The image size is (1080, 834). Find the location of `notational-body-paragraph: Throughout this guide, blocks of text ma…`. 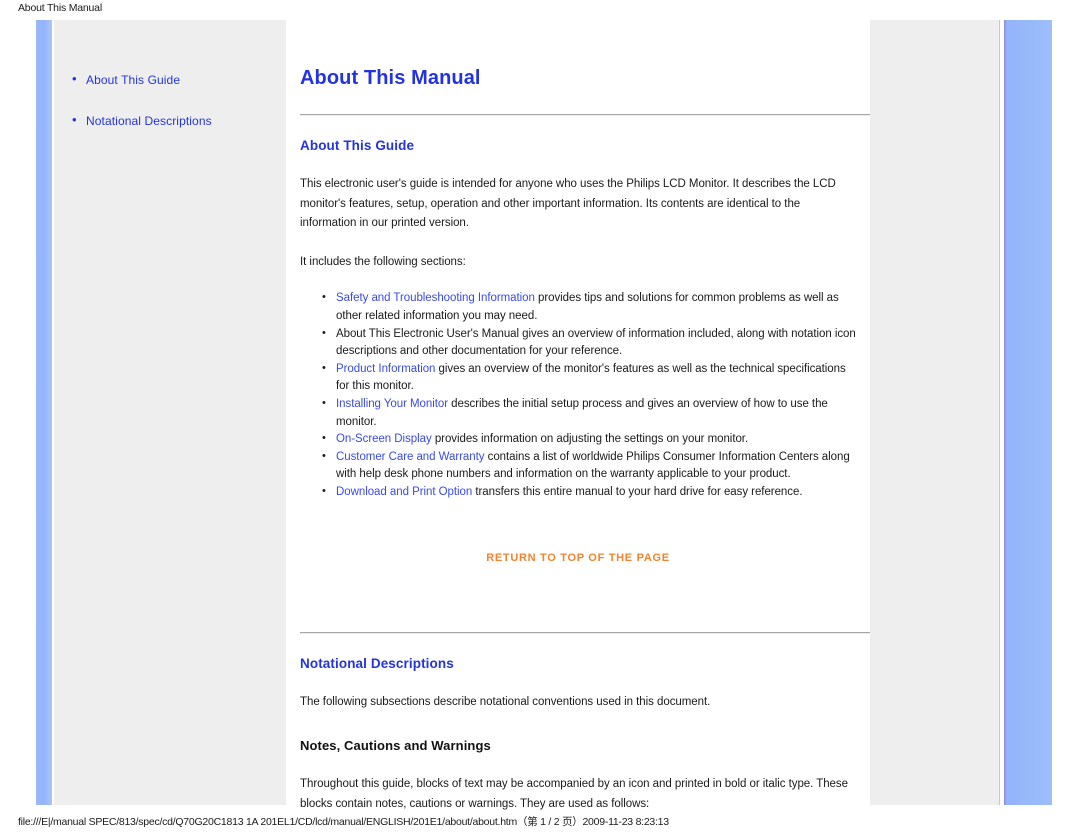

notational-body-paragraph: Throughout this guide, blocks of text ma… is located at coordinates (574, 794).